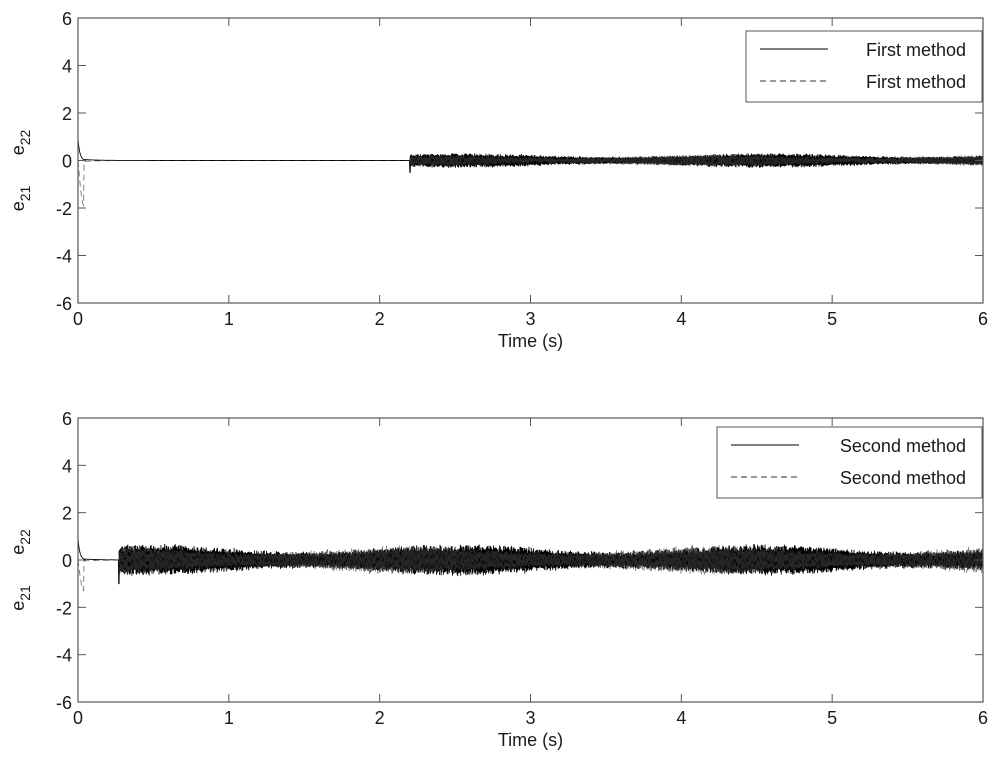  Describe the element at coordinates (864, 66) in the screenshot. I see `legend: First method First method` at that location.